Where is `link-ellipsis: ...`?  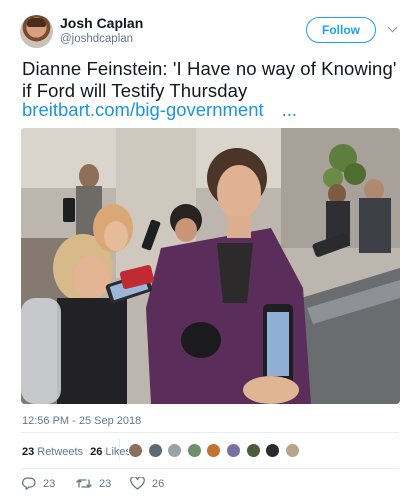 link-ellipsis: ... is located at coordinates (289, 109).